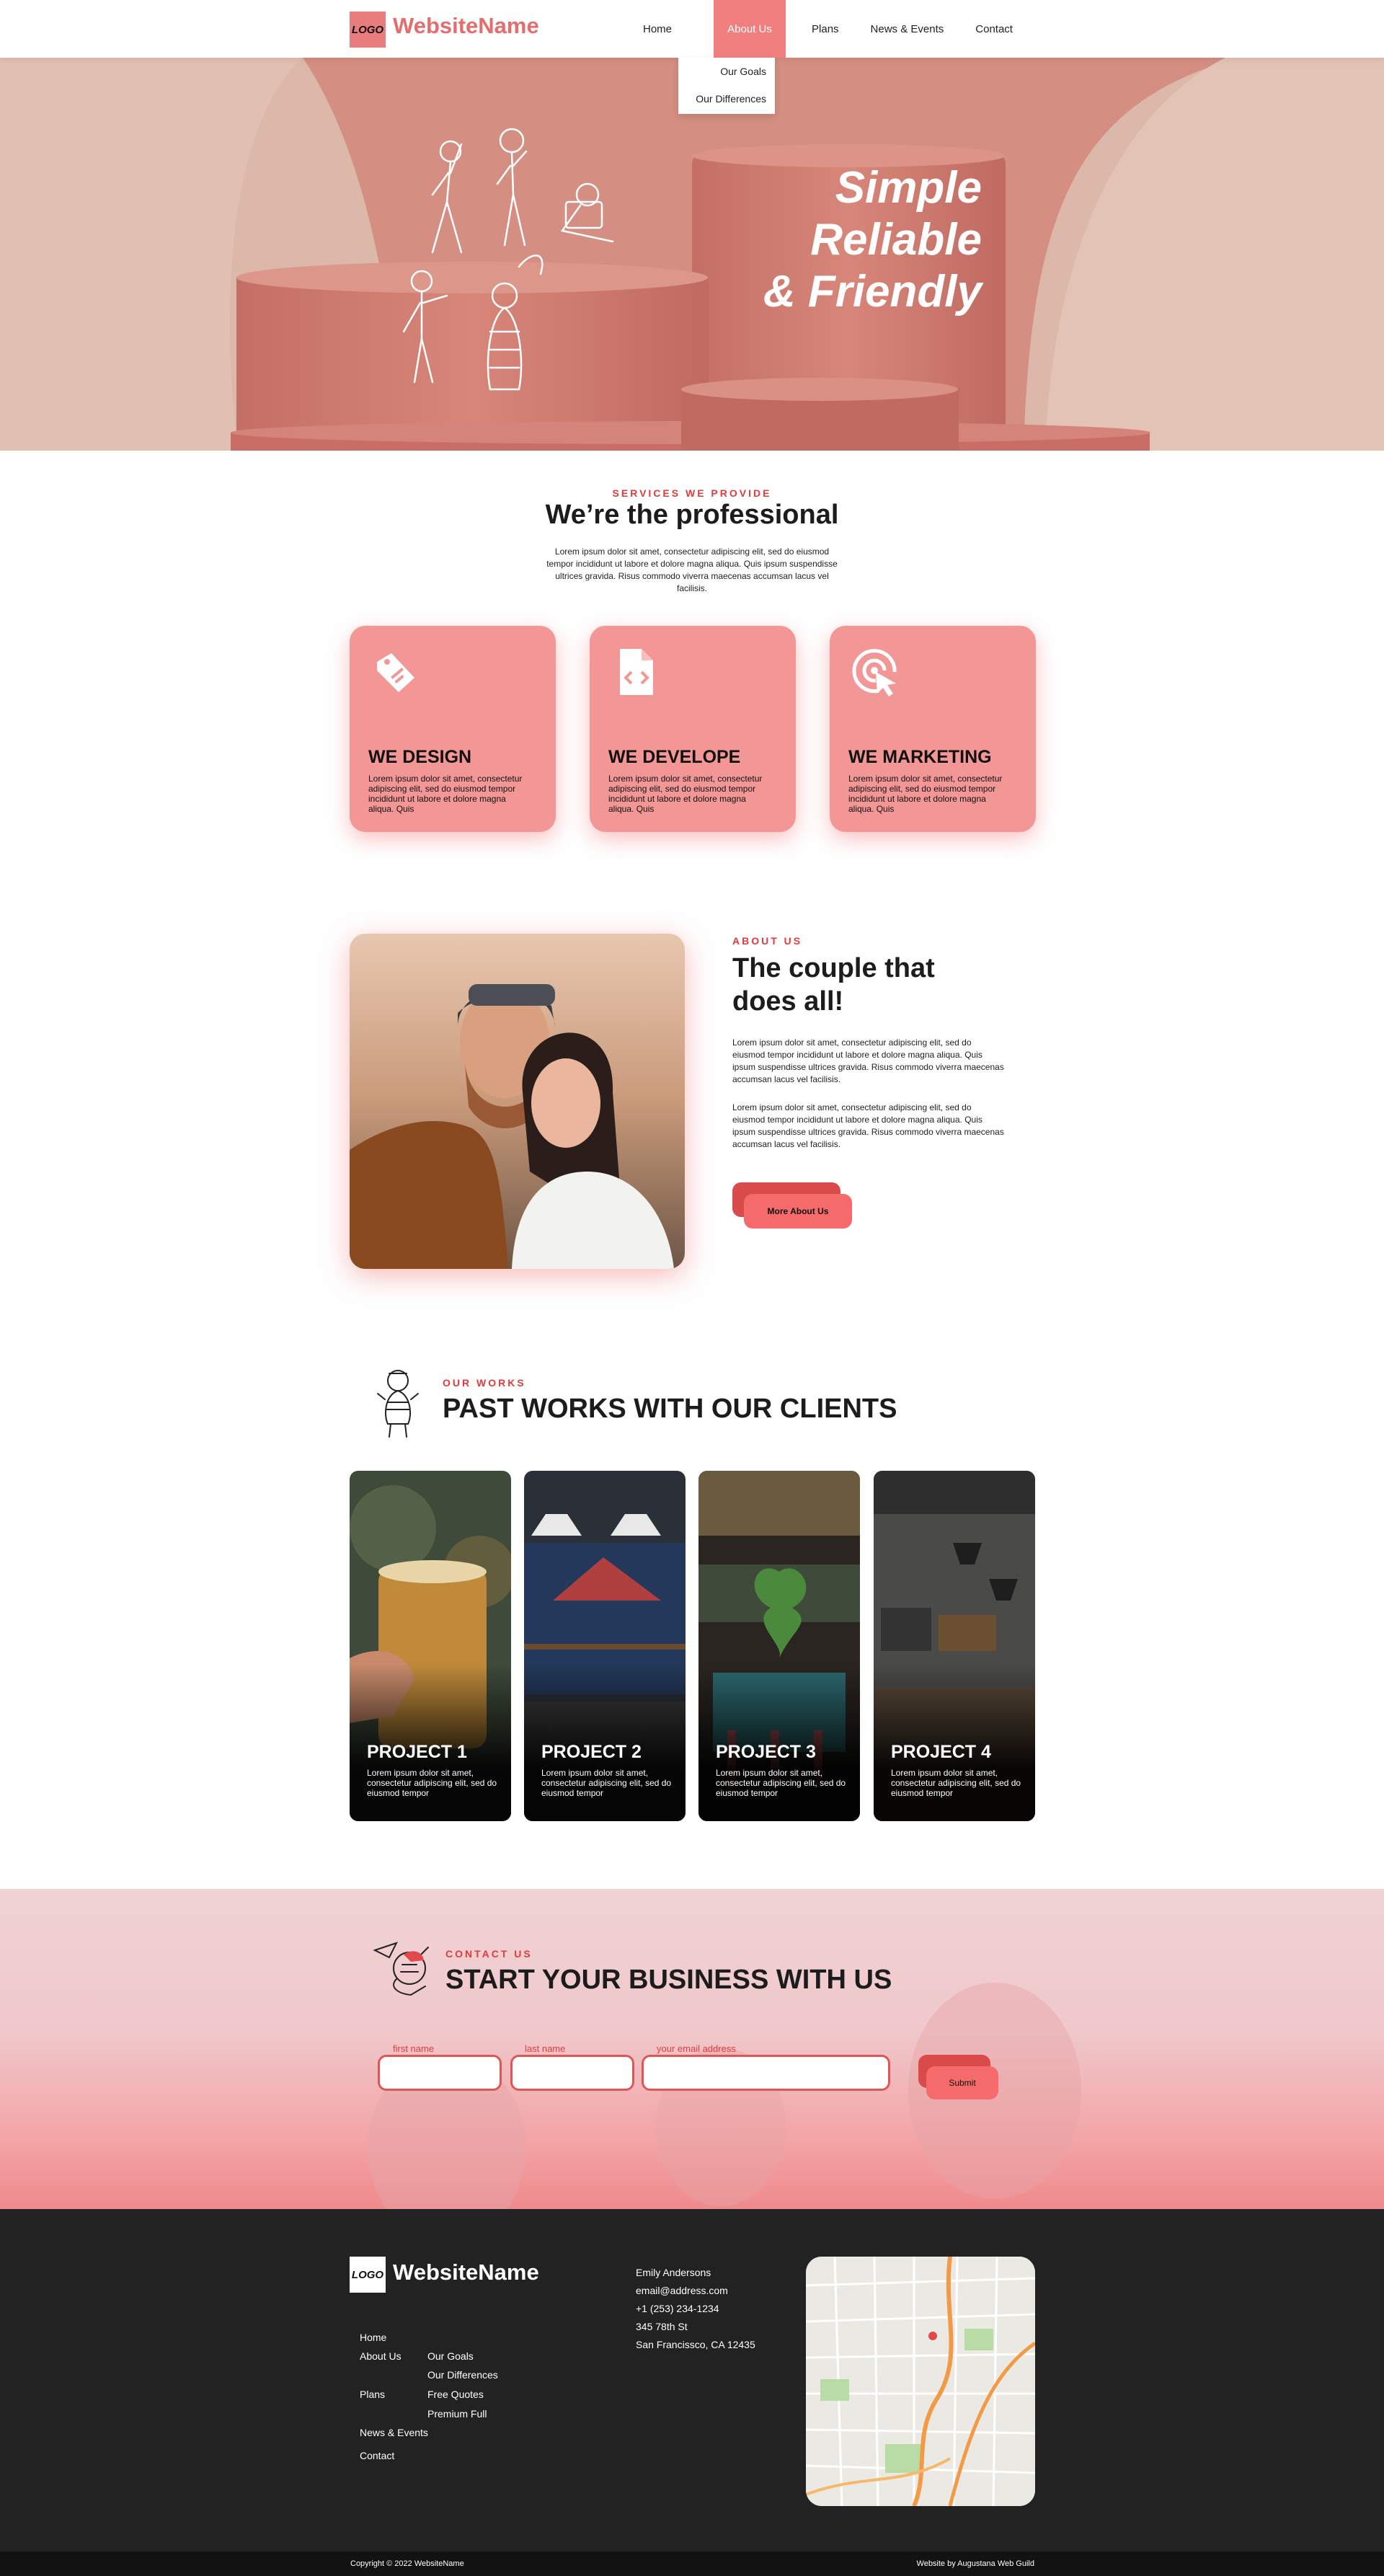 Image resolution: width=1384 pixels, height=2576 pixels. What do you see at coordinates (545, 2048) in the screenshot?
I see `last-name-label: last name` at bounding box center [545, 2048].